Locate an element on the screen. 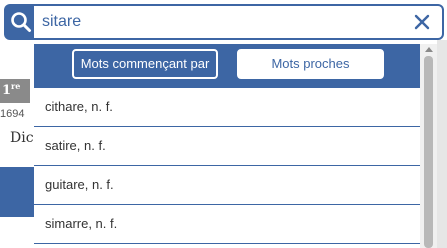 The width and height of the screenshot is (447, 248). search-field is located at coordinates (239, 22).